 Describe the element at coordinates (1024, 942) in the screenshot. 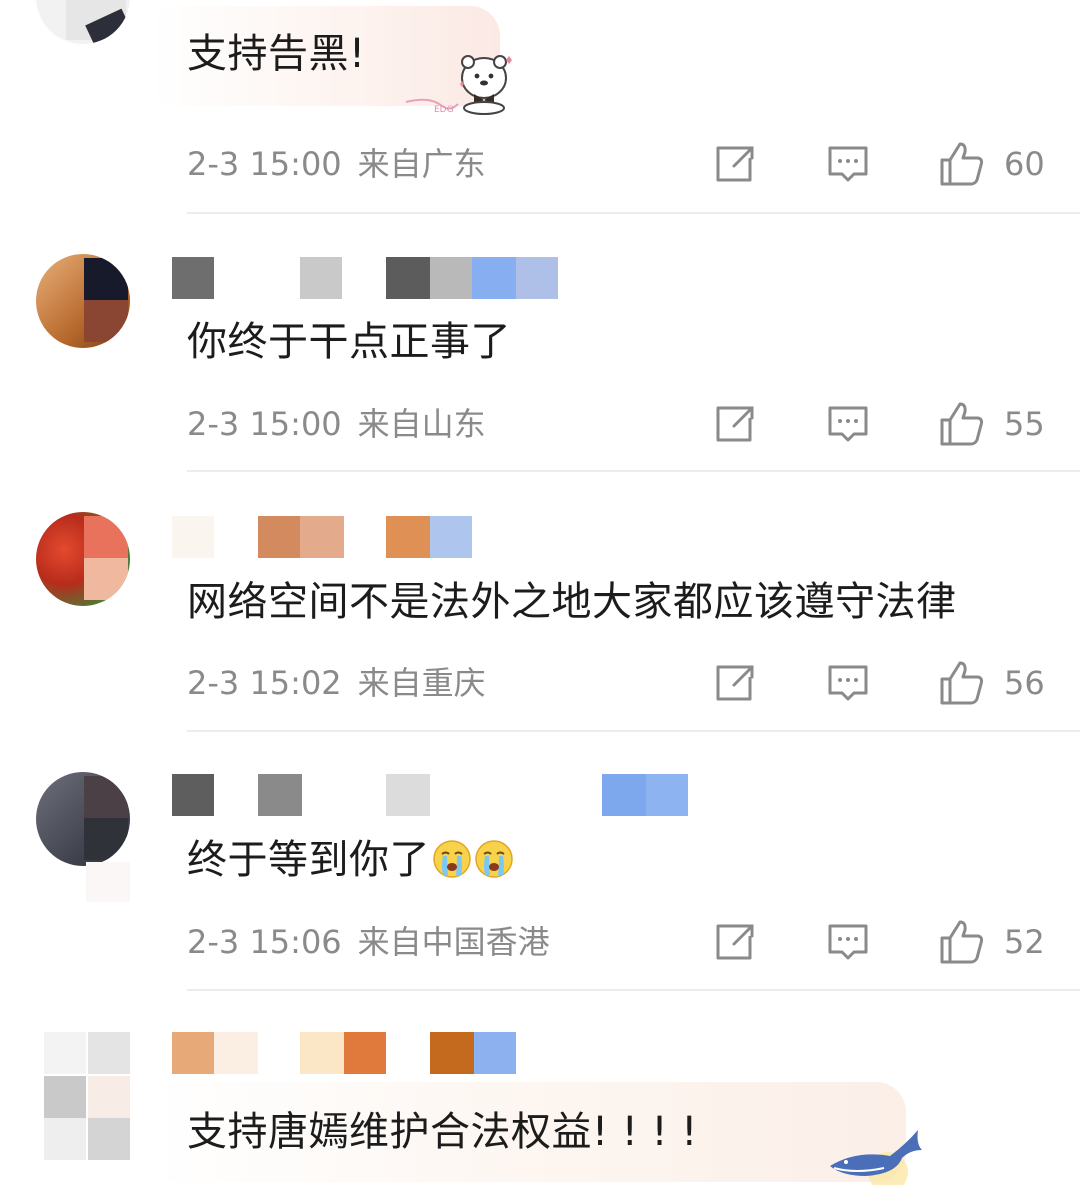

I see `like-count: 52` at that location.